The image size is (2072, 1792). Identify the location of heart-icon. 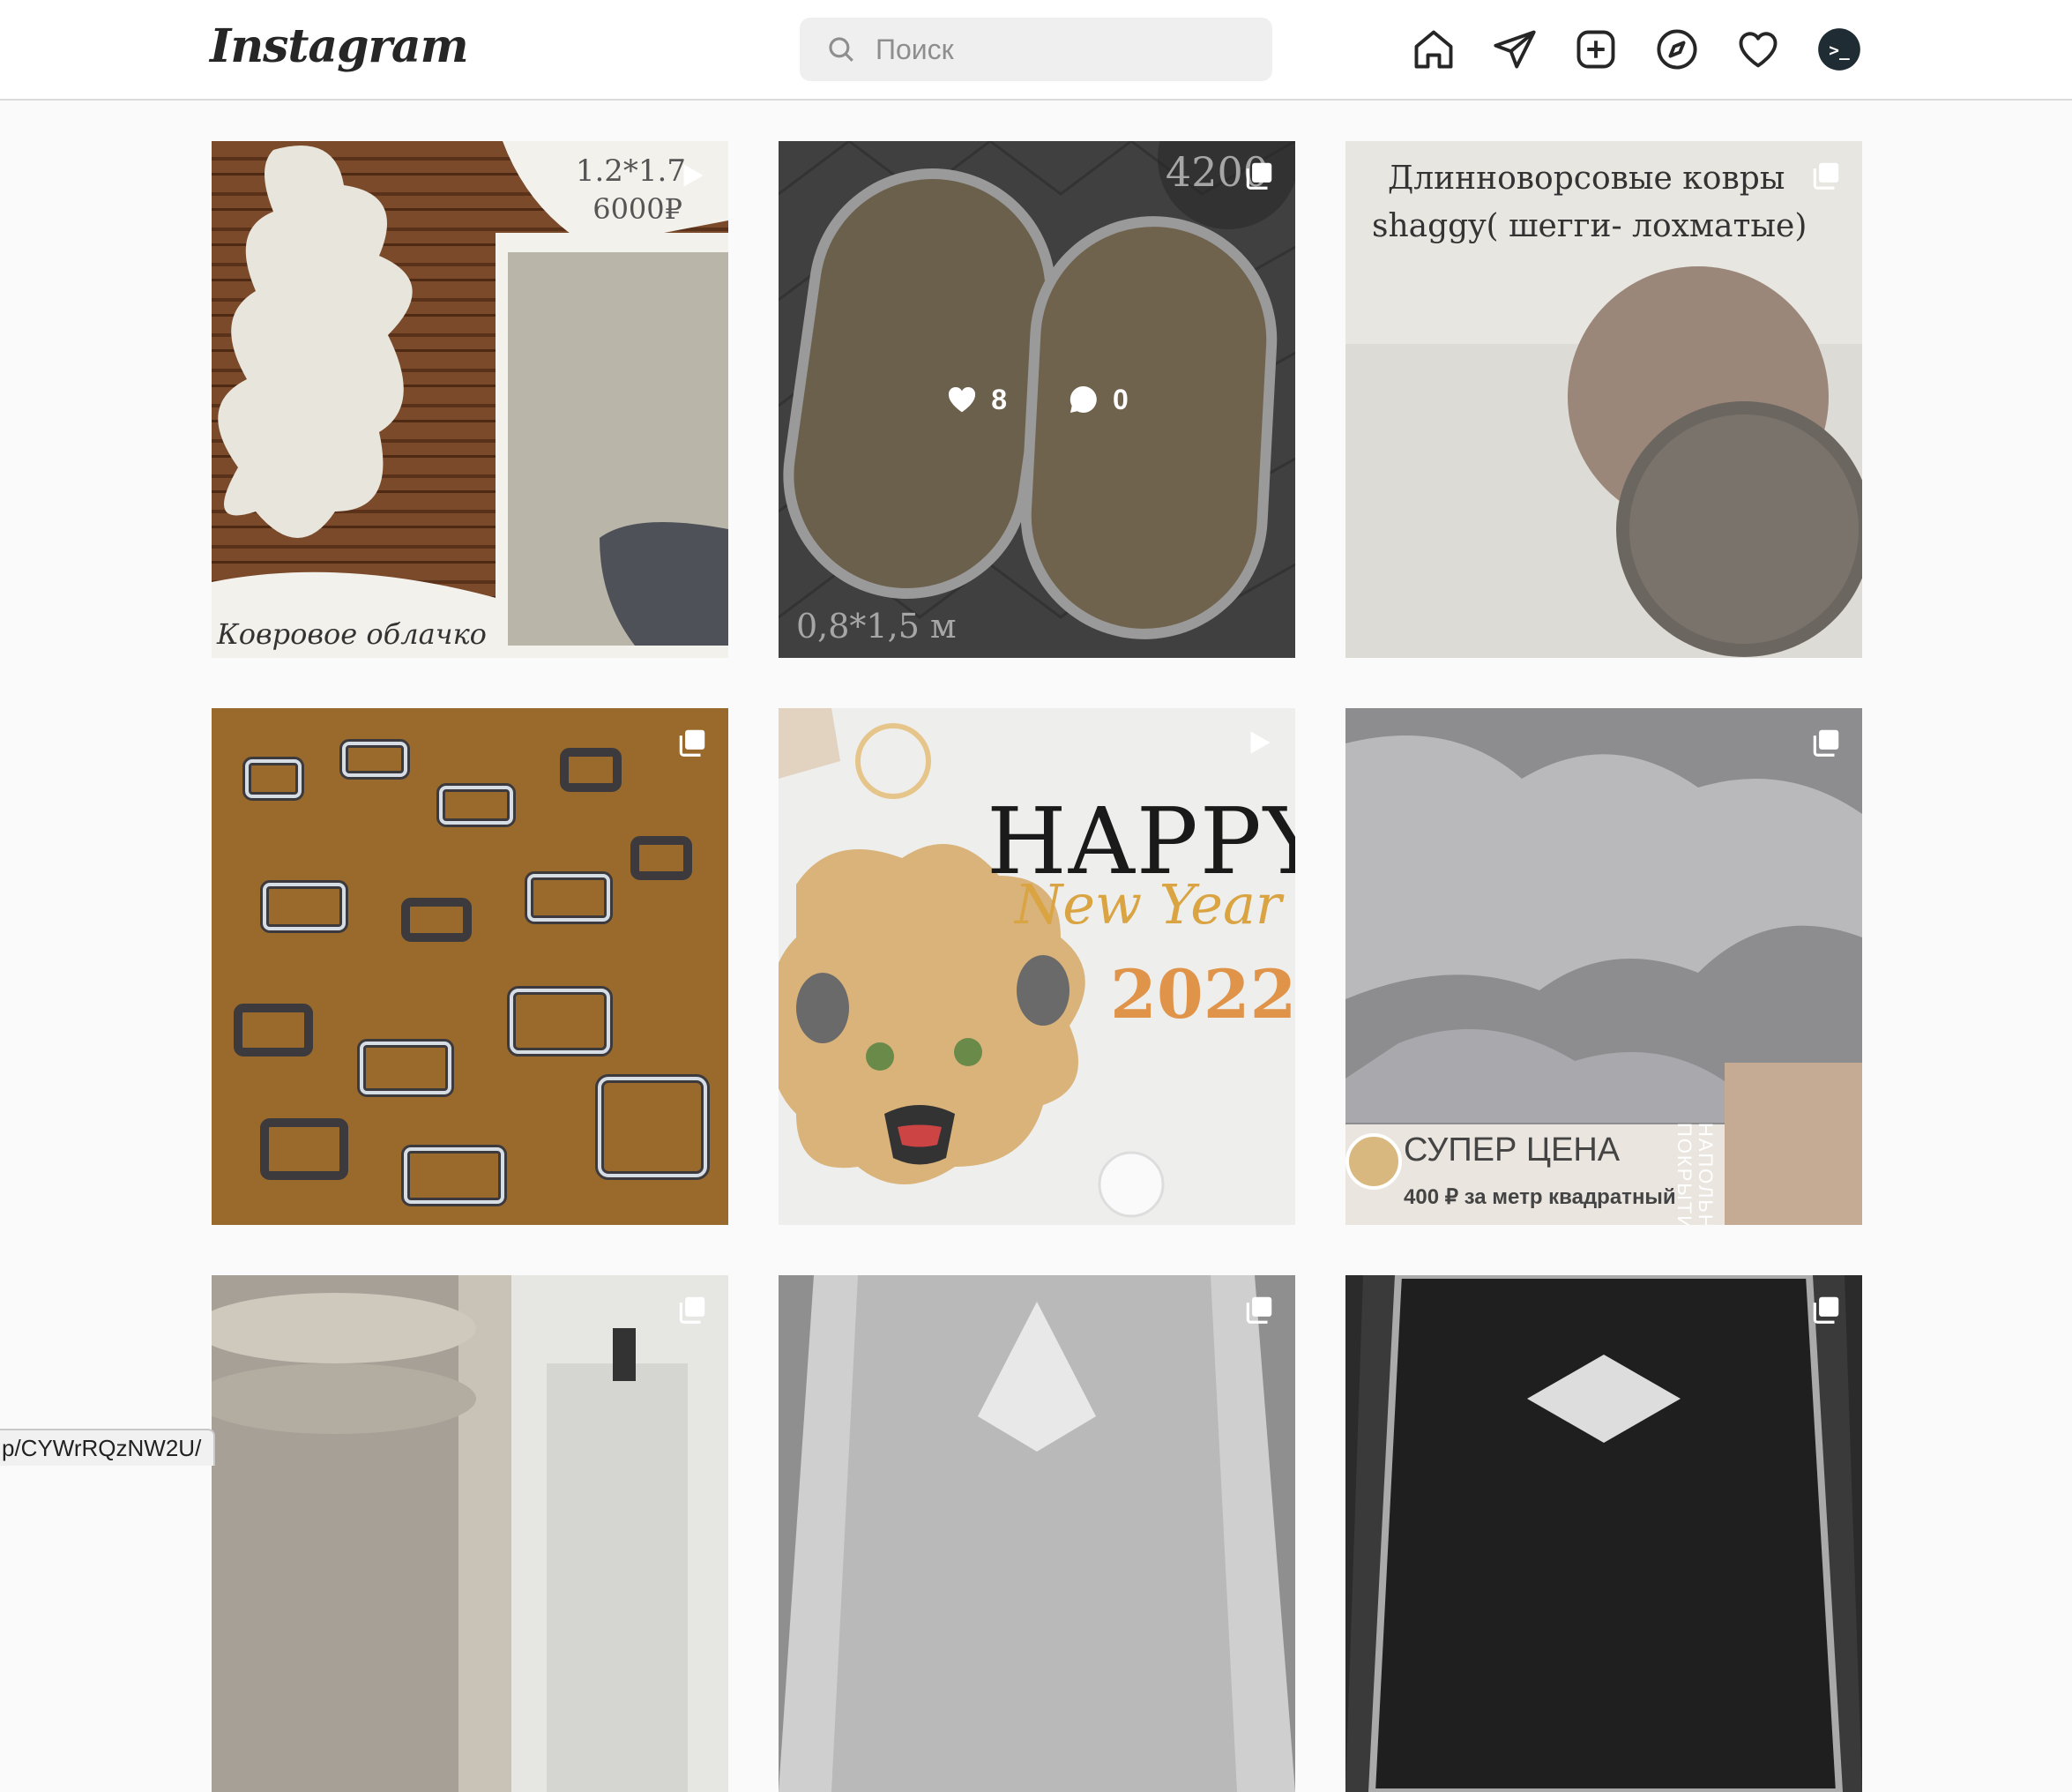
(1758, 50).